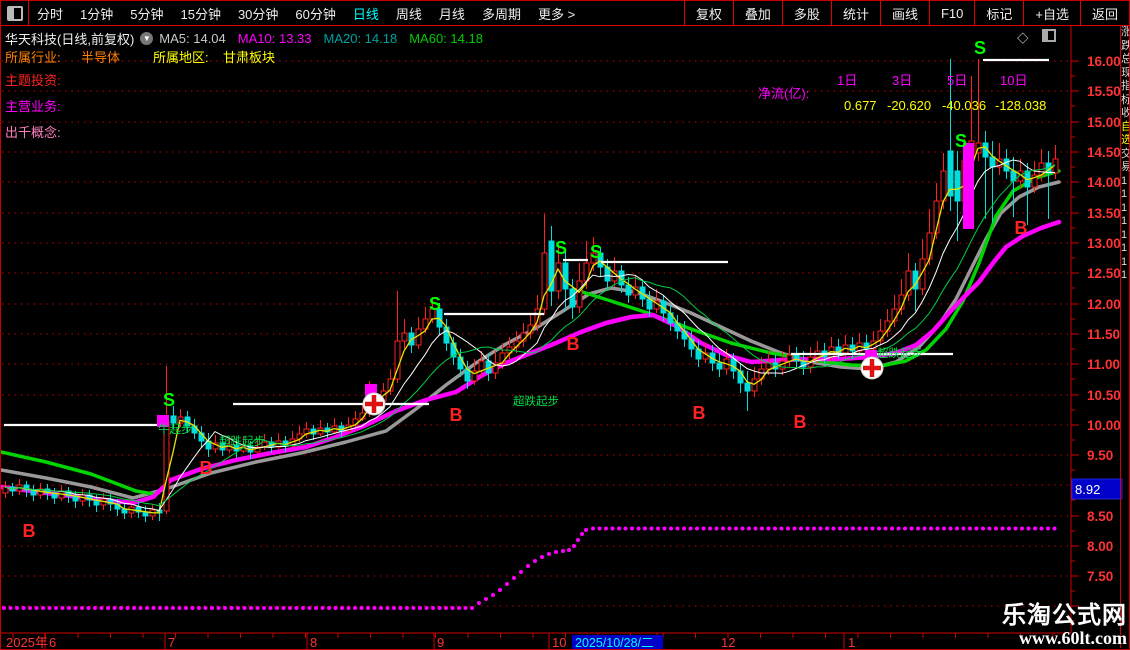 This screenshot has height=650, width=1130. Describe the element at coordinates (50, 13) in the screenshot. I see `tab-fenshi: 分时` at that location.